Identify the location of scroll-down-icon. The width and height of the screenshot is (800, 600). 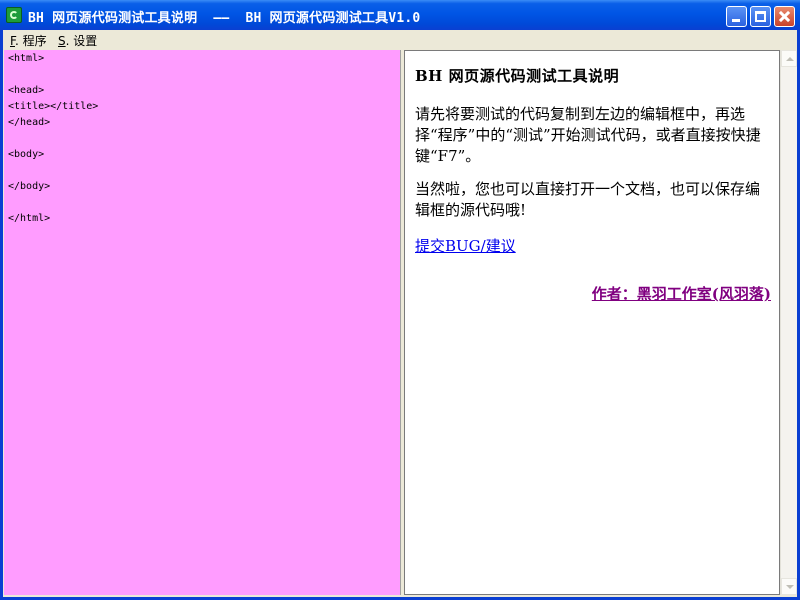
(790, 587).